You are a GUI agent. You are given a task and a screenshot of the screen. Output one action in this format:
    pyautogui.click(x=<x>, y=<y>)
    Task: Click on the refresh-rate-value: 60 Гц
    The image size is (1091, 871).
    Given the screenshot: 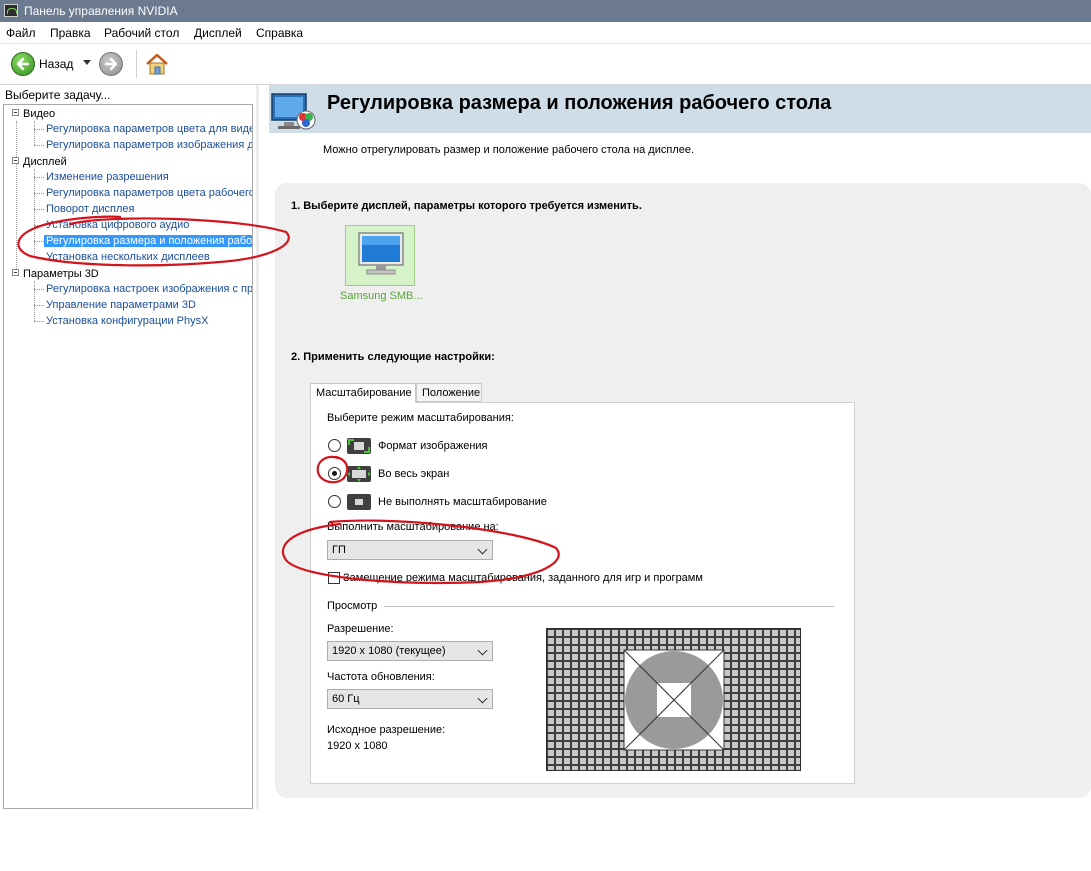 What is the action you would take?
    pyautogui.click(x=346, y=699)
    